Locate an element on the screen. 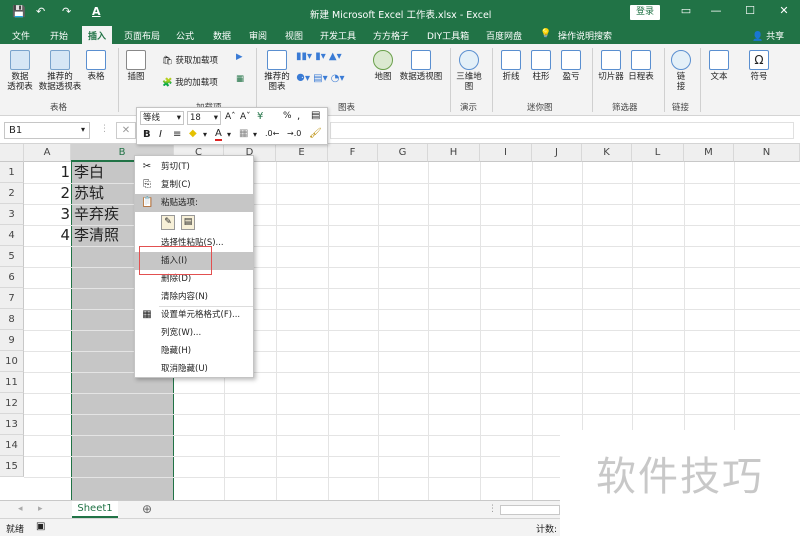 This screenshot has width=800, height=536. row-header: 1 is located at coordinates (12, 172).